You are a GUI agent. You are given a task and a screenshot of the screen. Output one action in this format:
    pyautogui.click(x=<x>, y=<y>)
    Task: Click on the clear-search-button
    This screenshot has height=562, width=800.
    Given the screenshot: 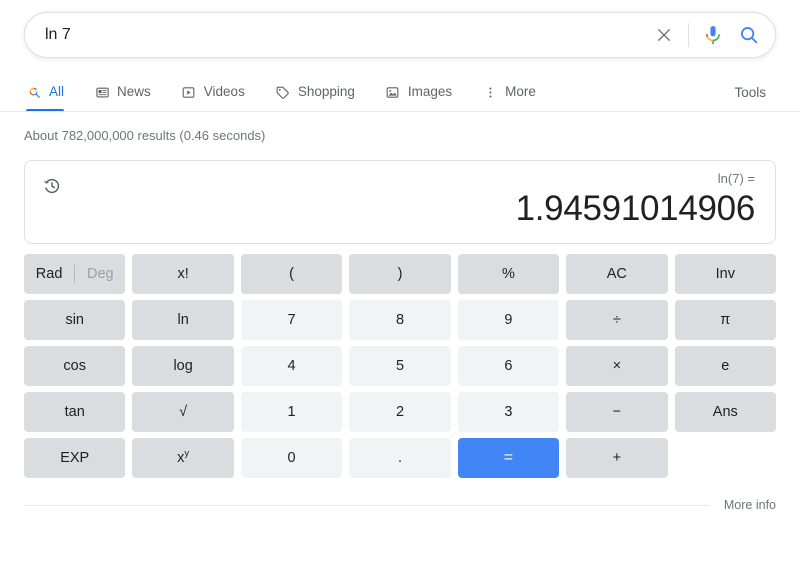 What is the action you would take?
    pyautogui.click(x=664, y=35)
    